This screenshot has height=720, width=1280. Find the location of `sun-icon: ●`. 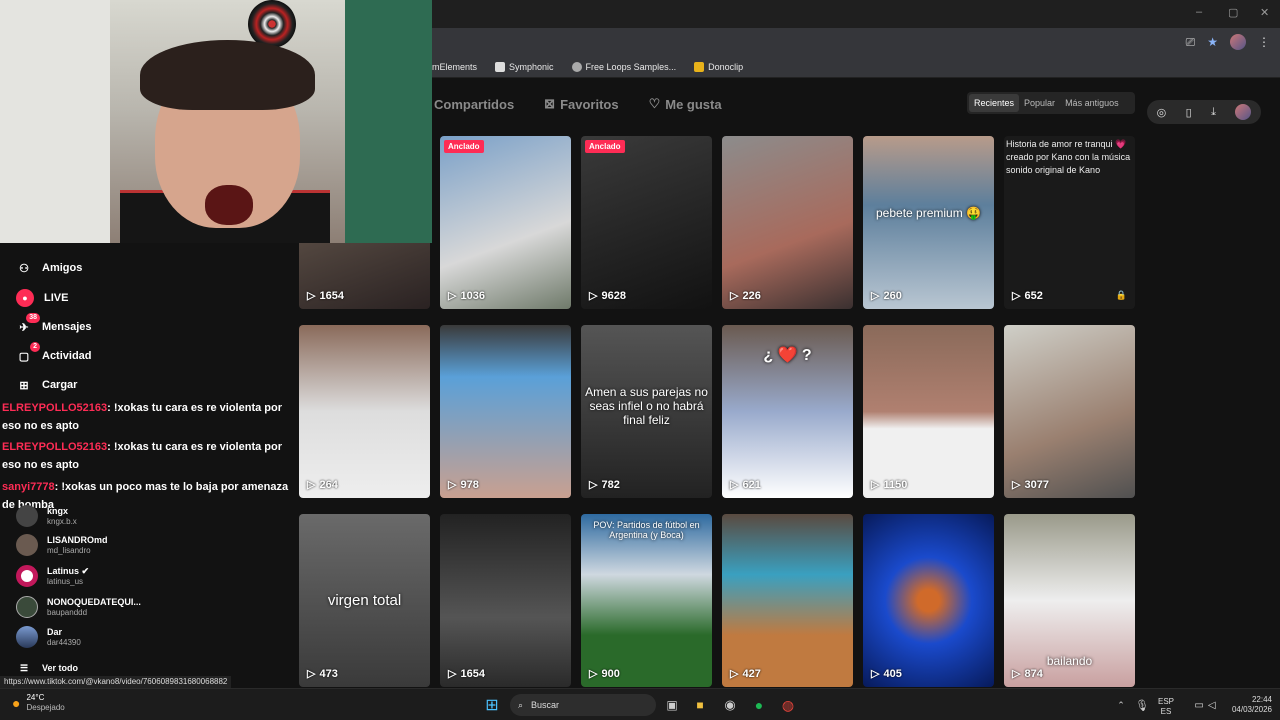

sun-icon: ● is located at coordinates (16, 703).